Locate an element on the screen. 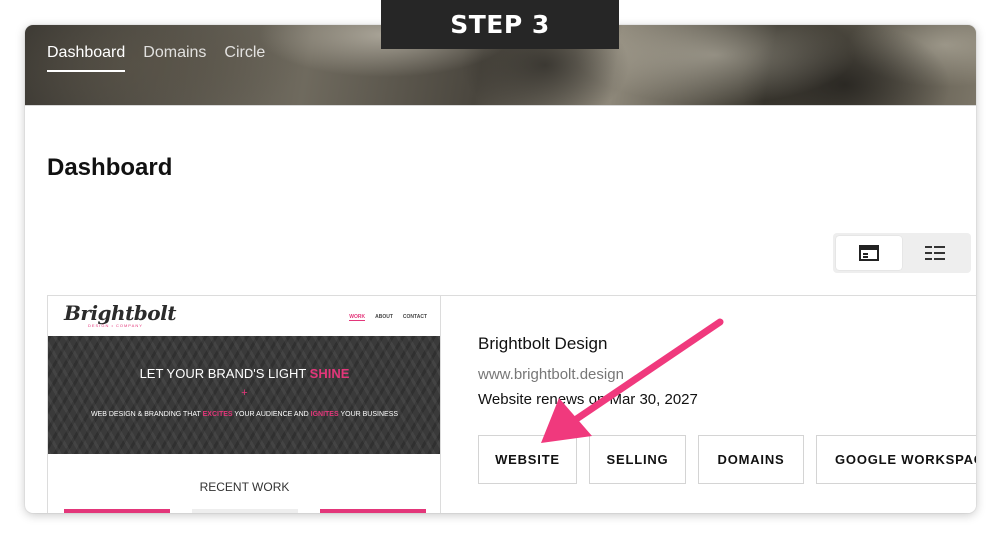 The width and height of the screenshot is (1000, 537). hero-sub-4: IGNITES is located at coordinates (324, 414).